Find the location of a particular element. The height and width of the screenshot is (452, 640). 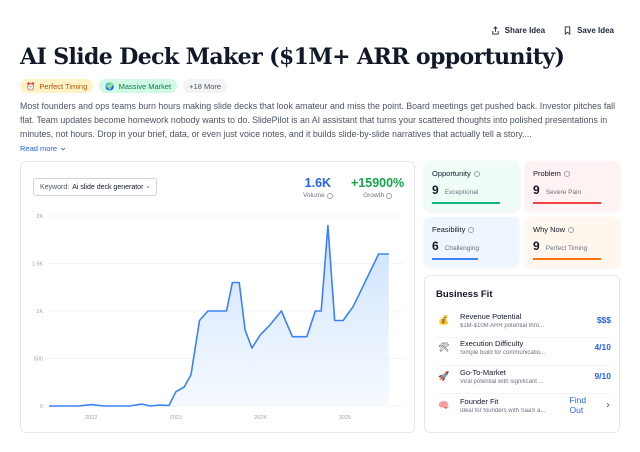

share-idea-button: Share Idea is located at coordinates (518, 30).